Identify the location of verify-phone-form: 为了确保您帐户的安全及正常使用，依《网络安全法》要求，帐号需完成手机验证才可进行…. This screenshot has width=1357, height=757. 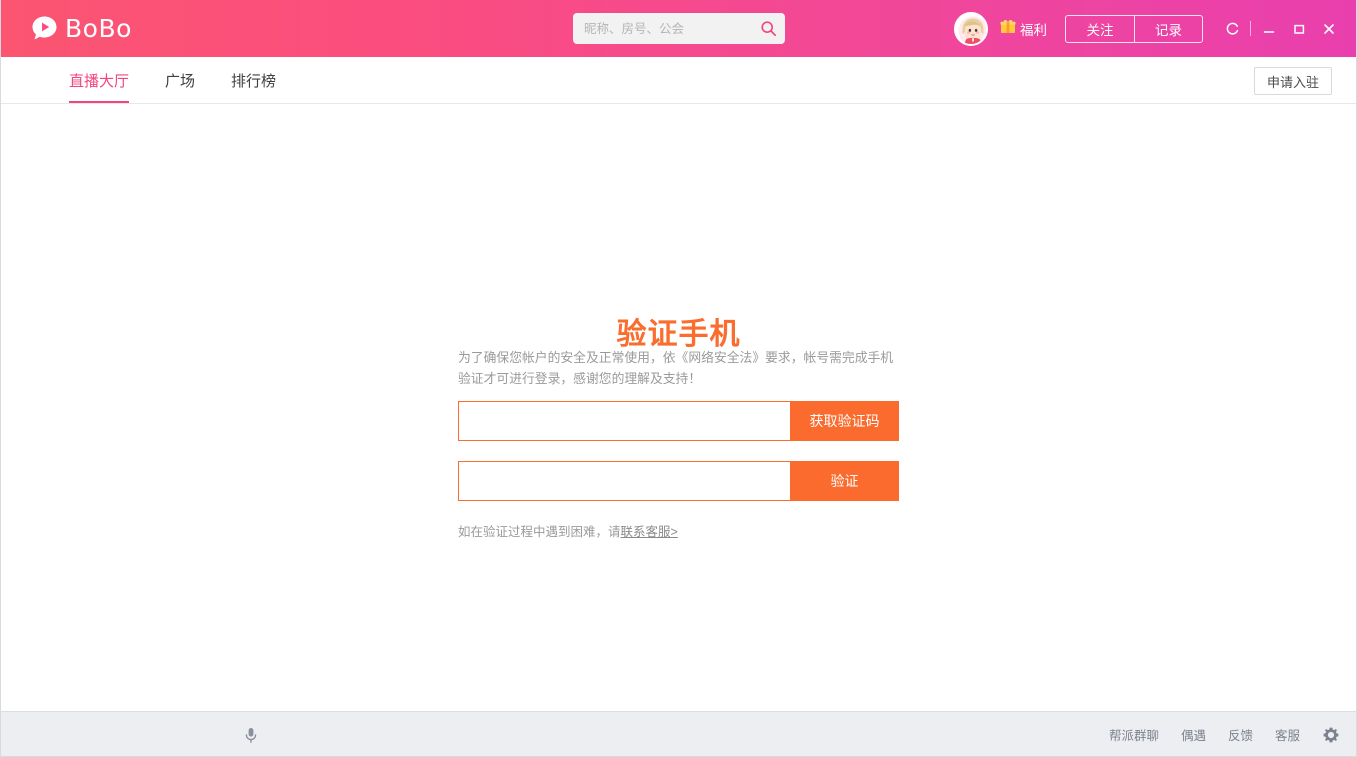
(678, 443).